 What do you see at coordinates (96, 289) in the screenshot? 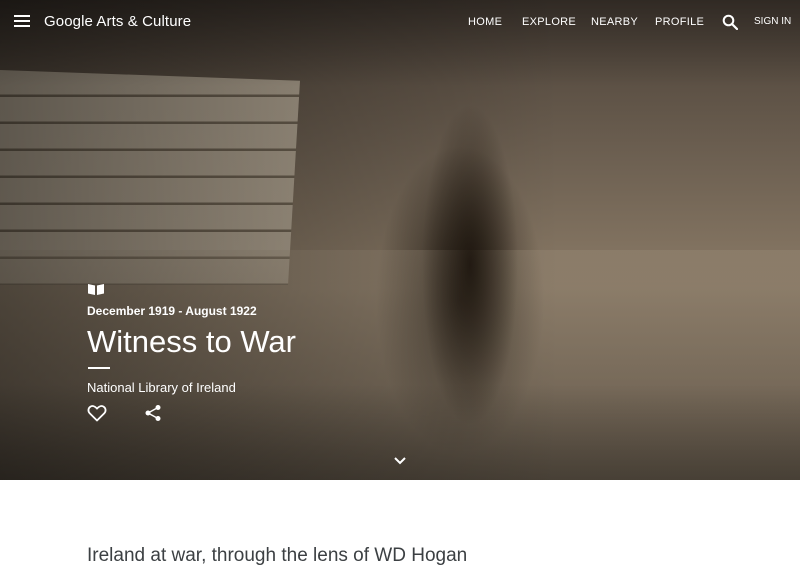
I see `story-book-icon` at bounding box center [96, 289].